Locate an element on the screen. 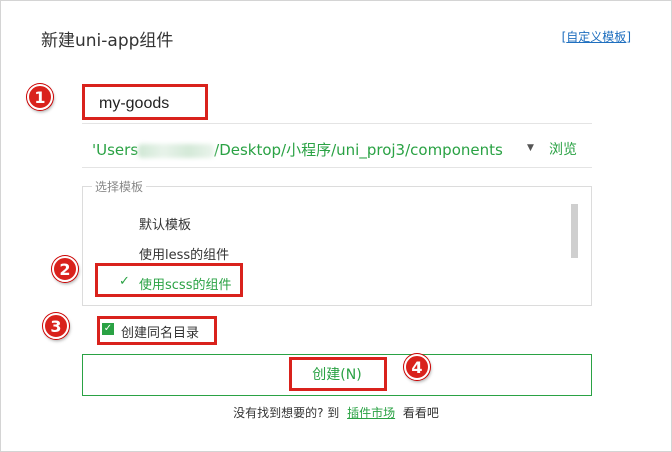  template-scrollbar is located at coordinates (574, 231).